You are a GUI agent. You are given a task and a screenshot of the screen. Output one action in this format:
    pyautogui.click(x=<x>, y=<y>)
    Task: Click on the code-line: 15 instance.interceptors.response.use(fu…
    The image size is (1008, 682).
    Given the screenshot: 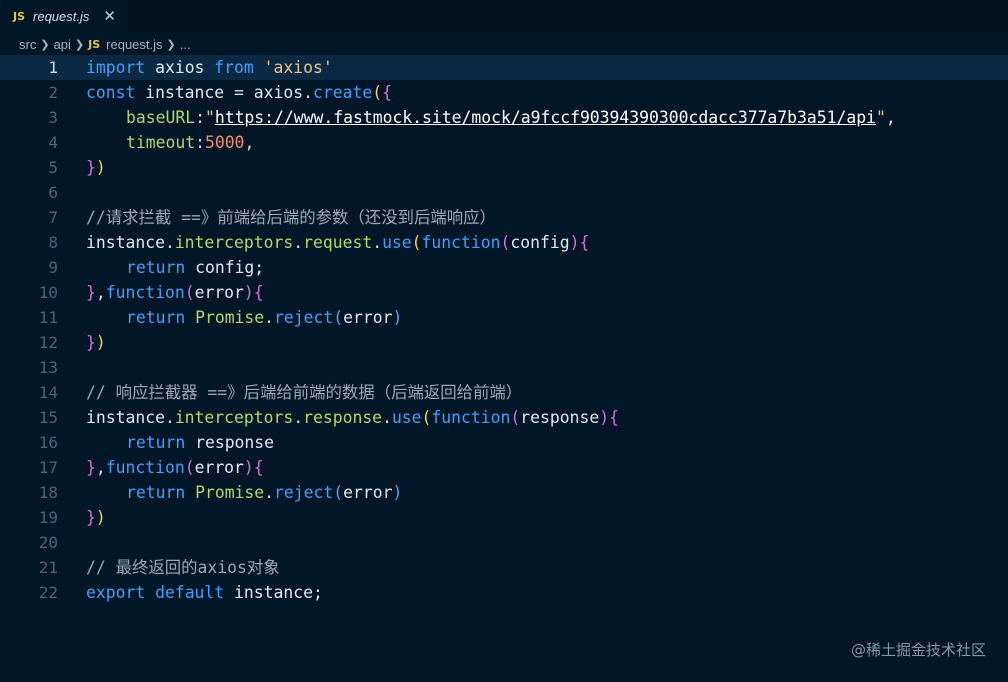 What is the action you would take?
    pyautogui.click(x=504, y=417)
    